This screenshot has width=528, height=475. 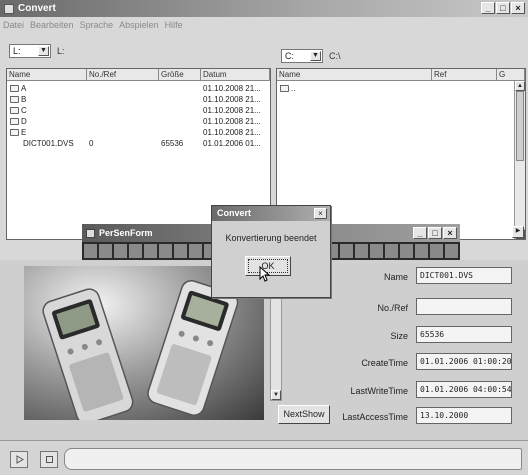 I want to click on dialog-message: Konvertierung beendet, so click(x=271, y=238).